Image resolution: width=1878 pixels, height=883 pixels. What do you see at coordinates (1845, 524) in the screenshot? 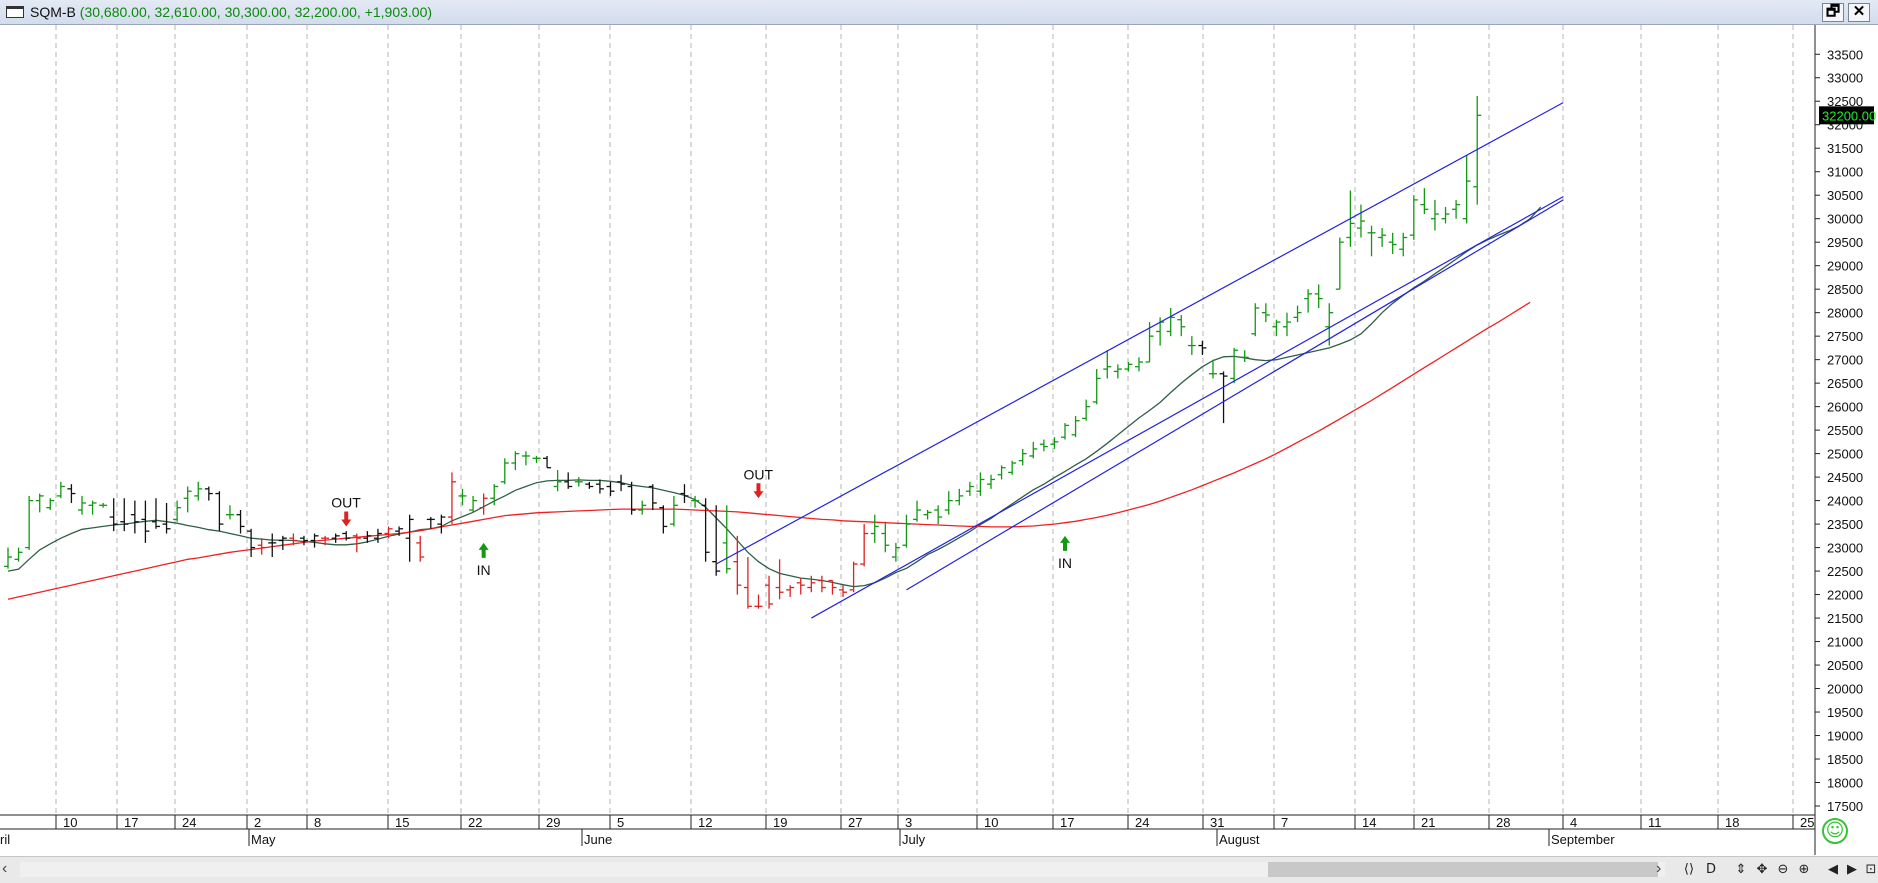
I see `price-tick-label: 23500` at bounding box center [1845, 524].